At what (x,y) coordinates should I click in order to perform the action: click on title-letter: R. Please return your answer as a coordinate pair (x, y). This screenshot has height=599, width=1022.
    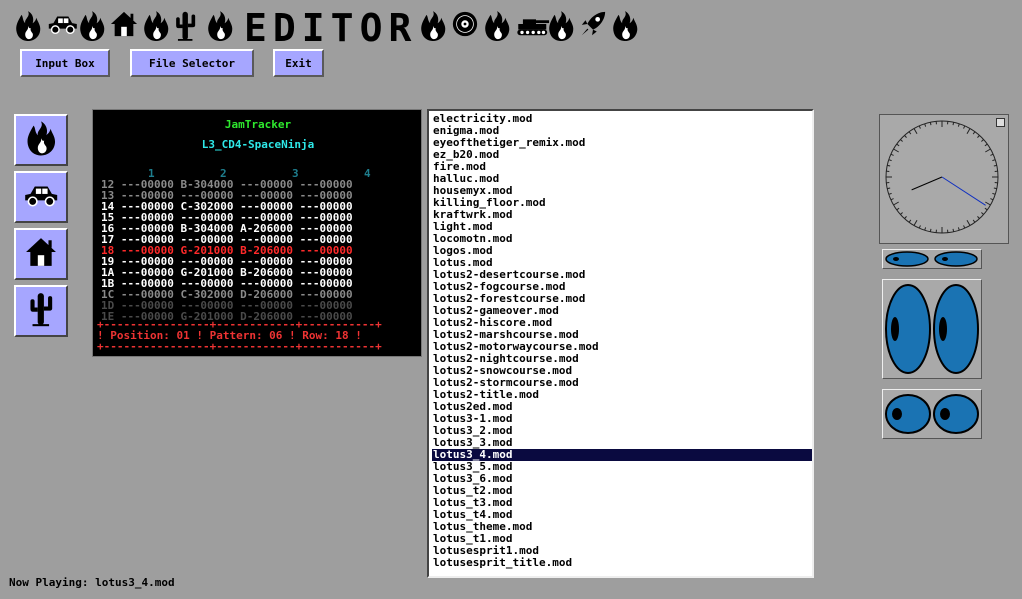
    Looking at the image, I should click on (400, 28).